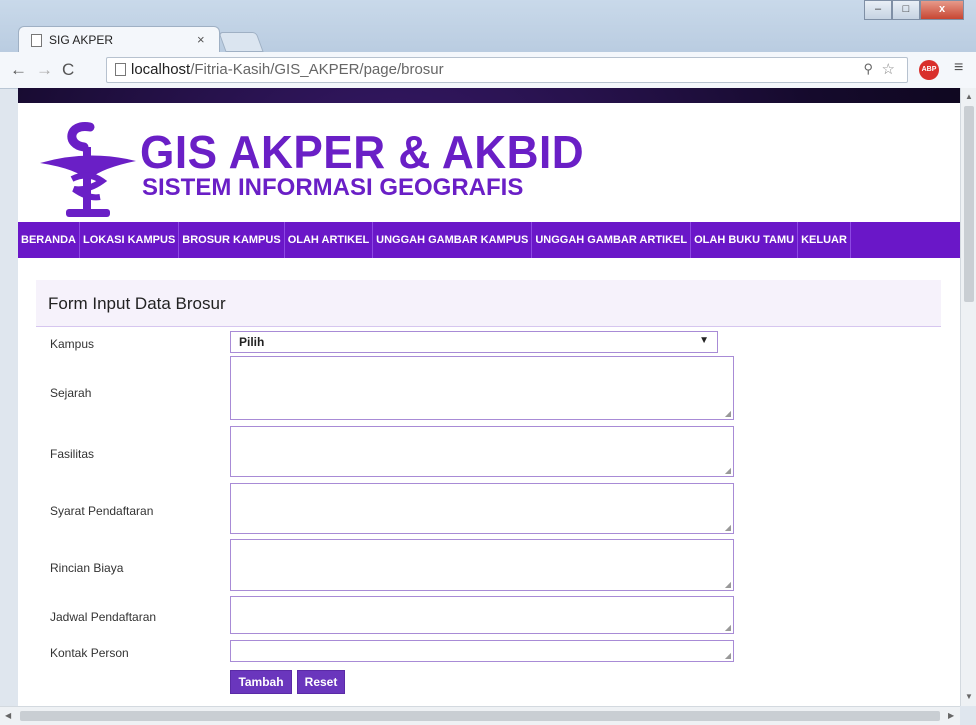 The image size is (976, 725). I want to click on nav-item-olah-artikel: OLAH ARTIKEL, so click(329, 240).